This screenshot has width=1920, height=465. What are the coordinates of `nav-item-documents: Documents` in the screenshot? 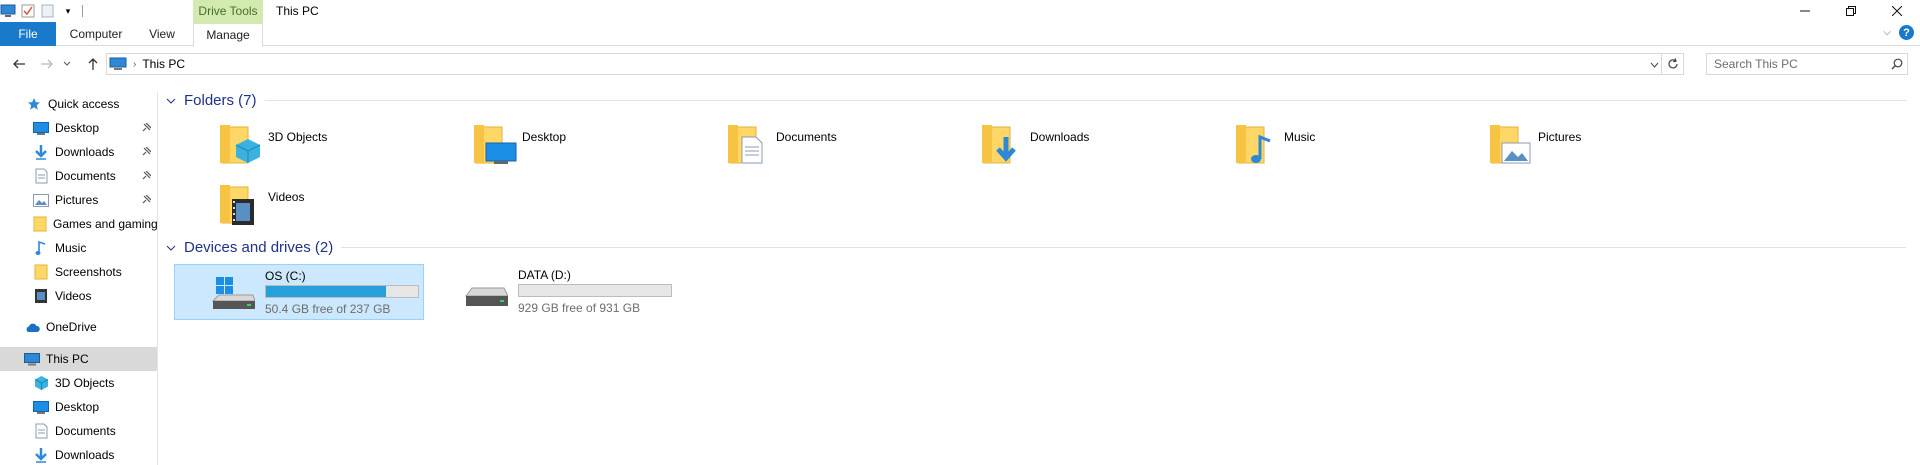 It's located at (78, 431).